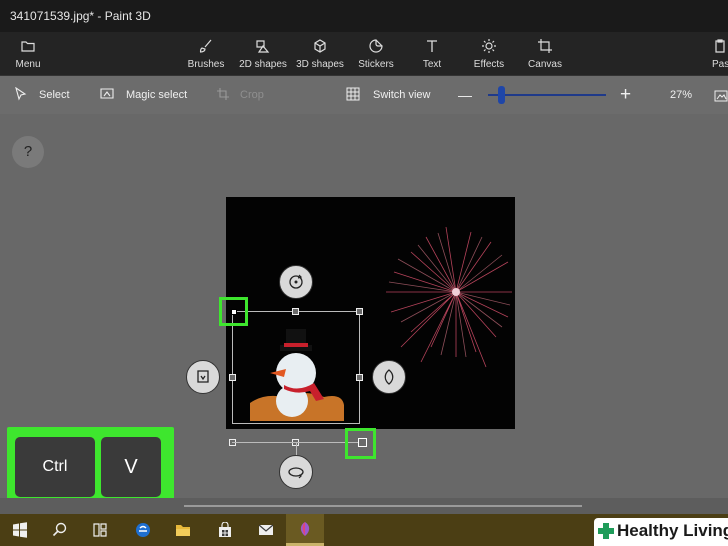 Image resolution: width=728 pixels, height=546 pixels. I want to click on resize-handle-left, so click(232, 377).